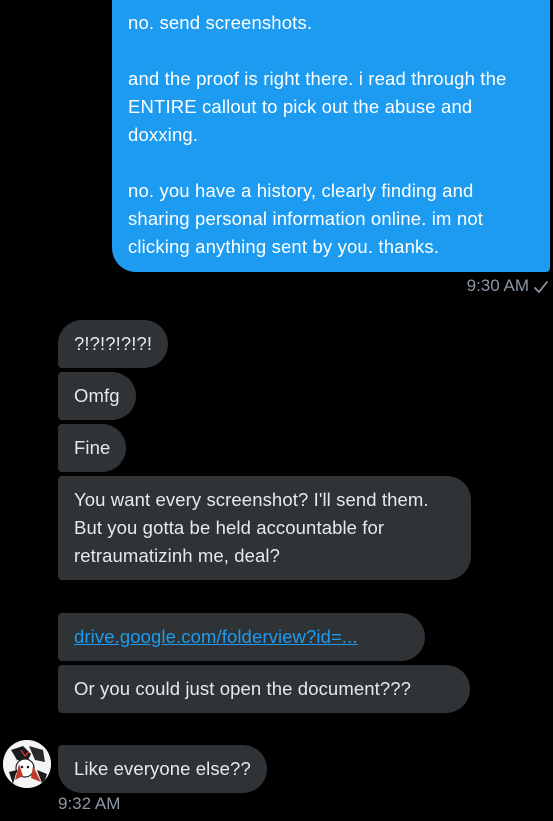 This screenshot has height=821, width=553. I want to click on received-message-text: Or you could just open the document???, so click(243, 688).